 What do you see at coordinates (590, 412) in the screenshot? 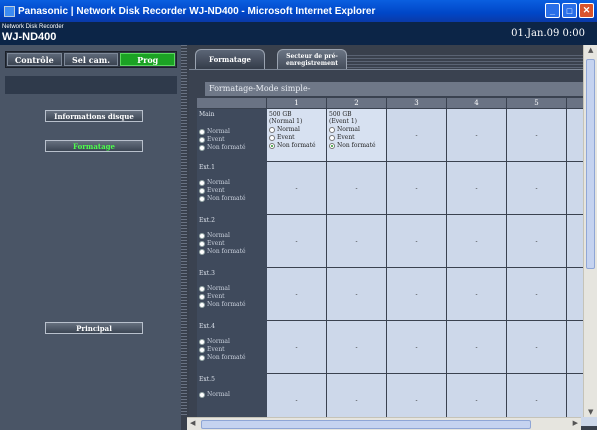
I see `scroll-down-icon: ▼` at bounding box center [590, 412].